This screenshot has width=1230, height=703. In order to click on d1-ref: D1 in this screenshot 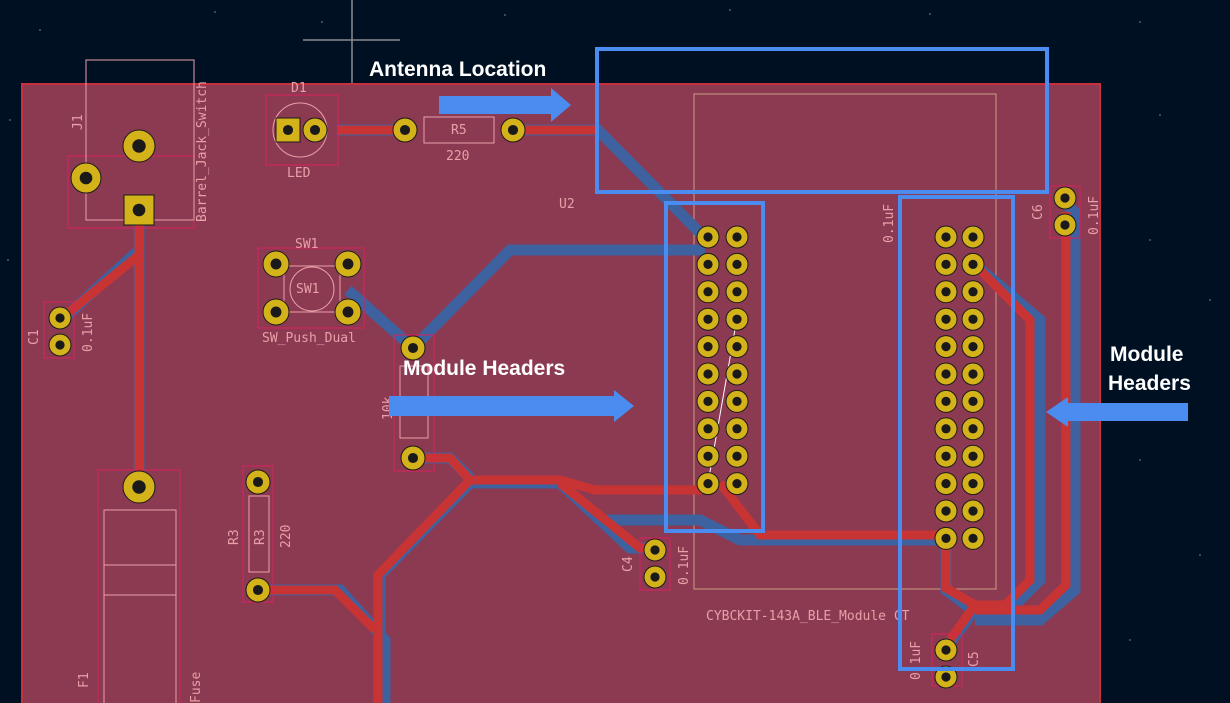, I will do `click(299, 88)`.